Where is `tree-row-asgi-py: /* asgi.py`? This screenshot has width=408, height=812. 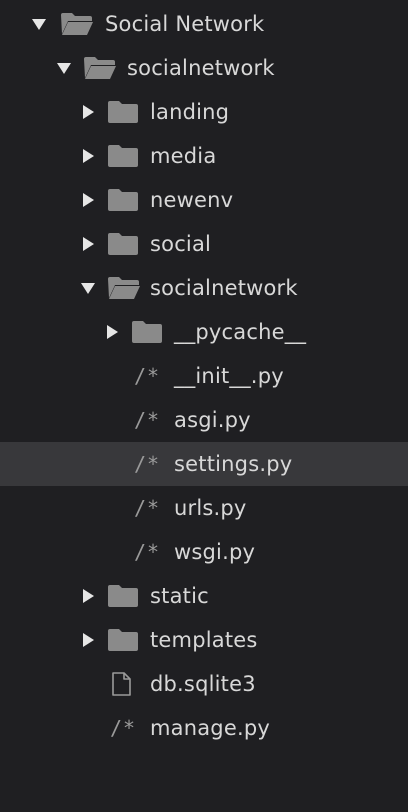 tree-row-asgi-py: /* asgi.py is located at coordinates (204, 420).